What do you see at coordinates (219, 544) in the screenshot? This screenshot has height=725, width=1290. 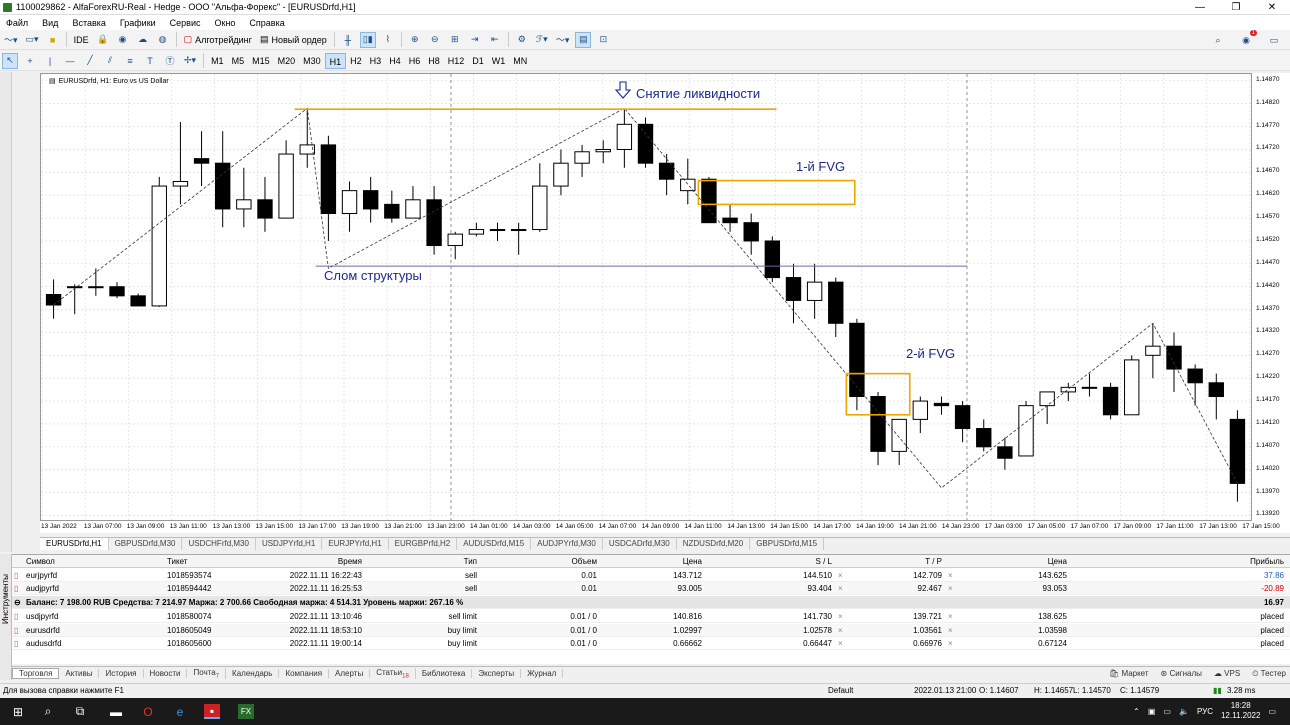 I see `chart-tab: USDCHFrfd,M30` at bounding box center [219, 544].